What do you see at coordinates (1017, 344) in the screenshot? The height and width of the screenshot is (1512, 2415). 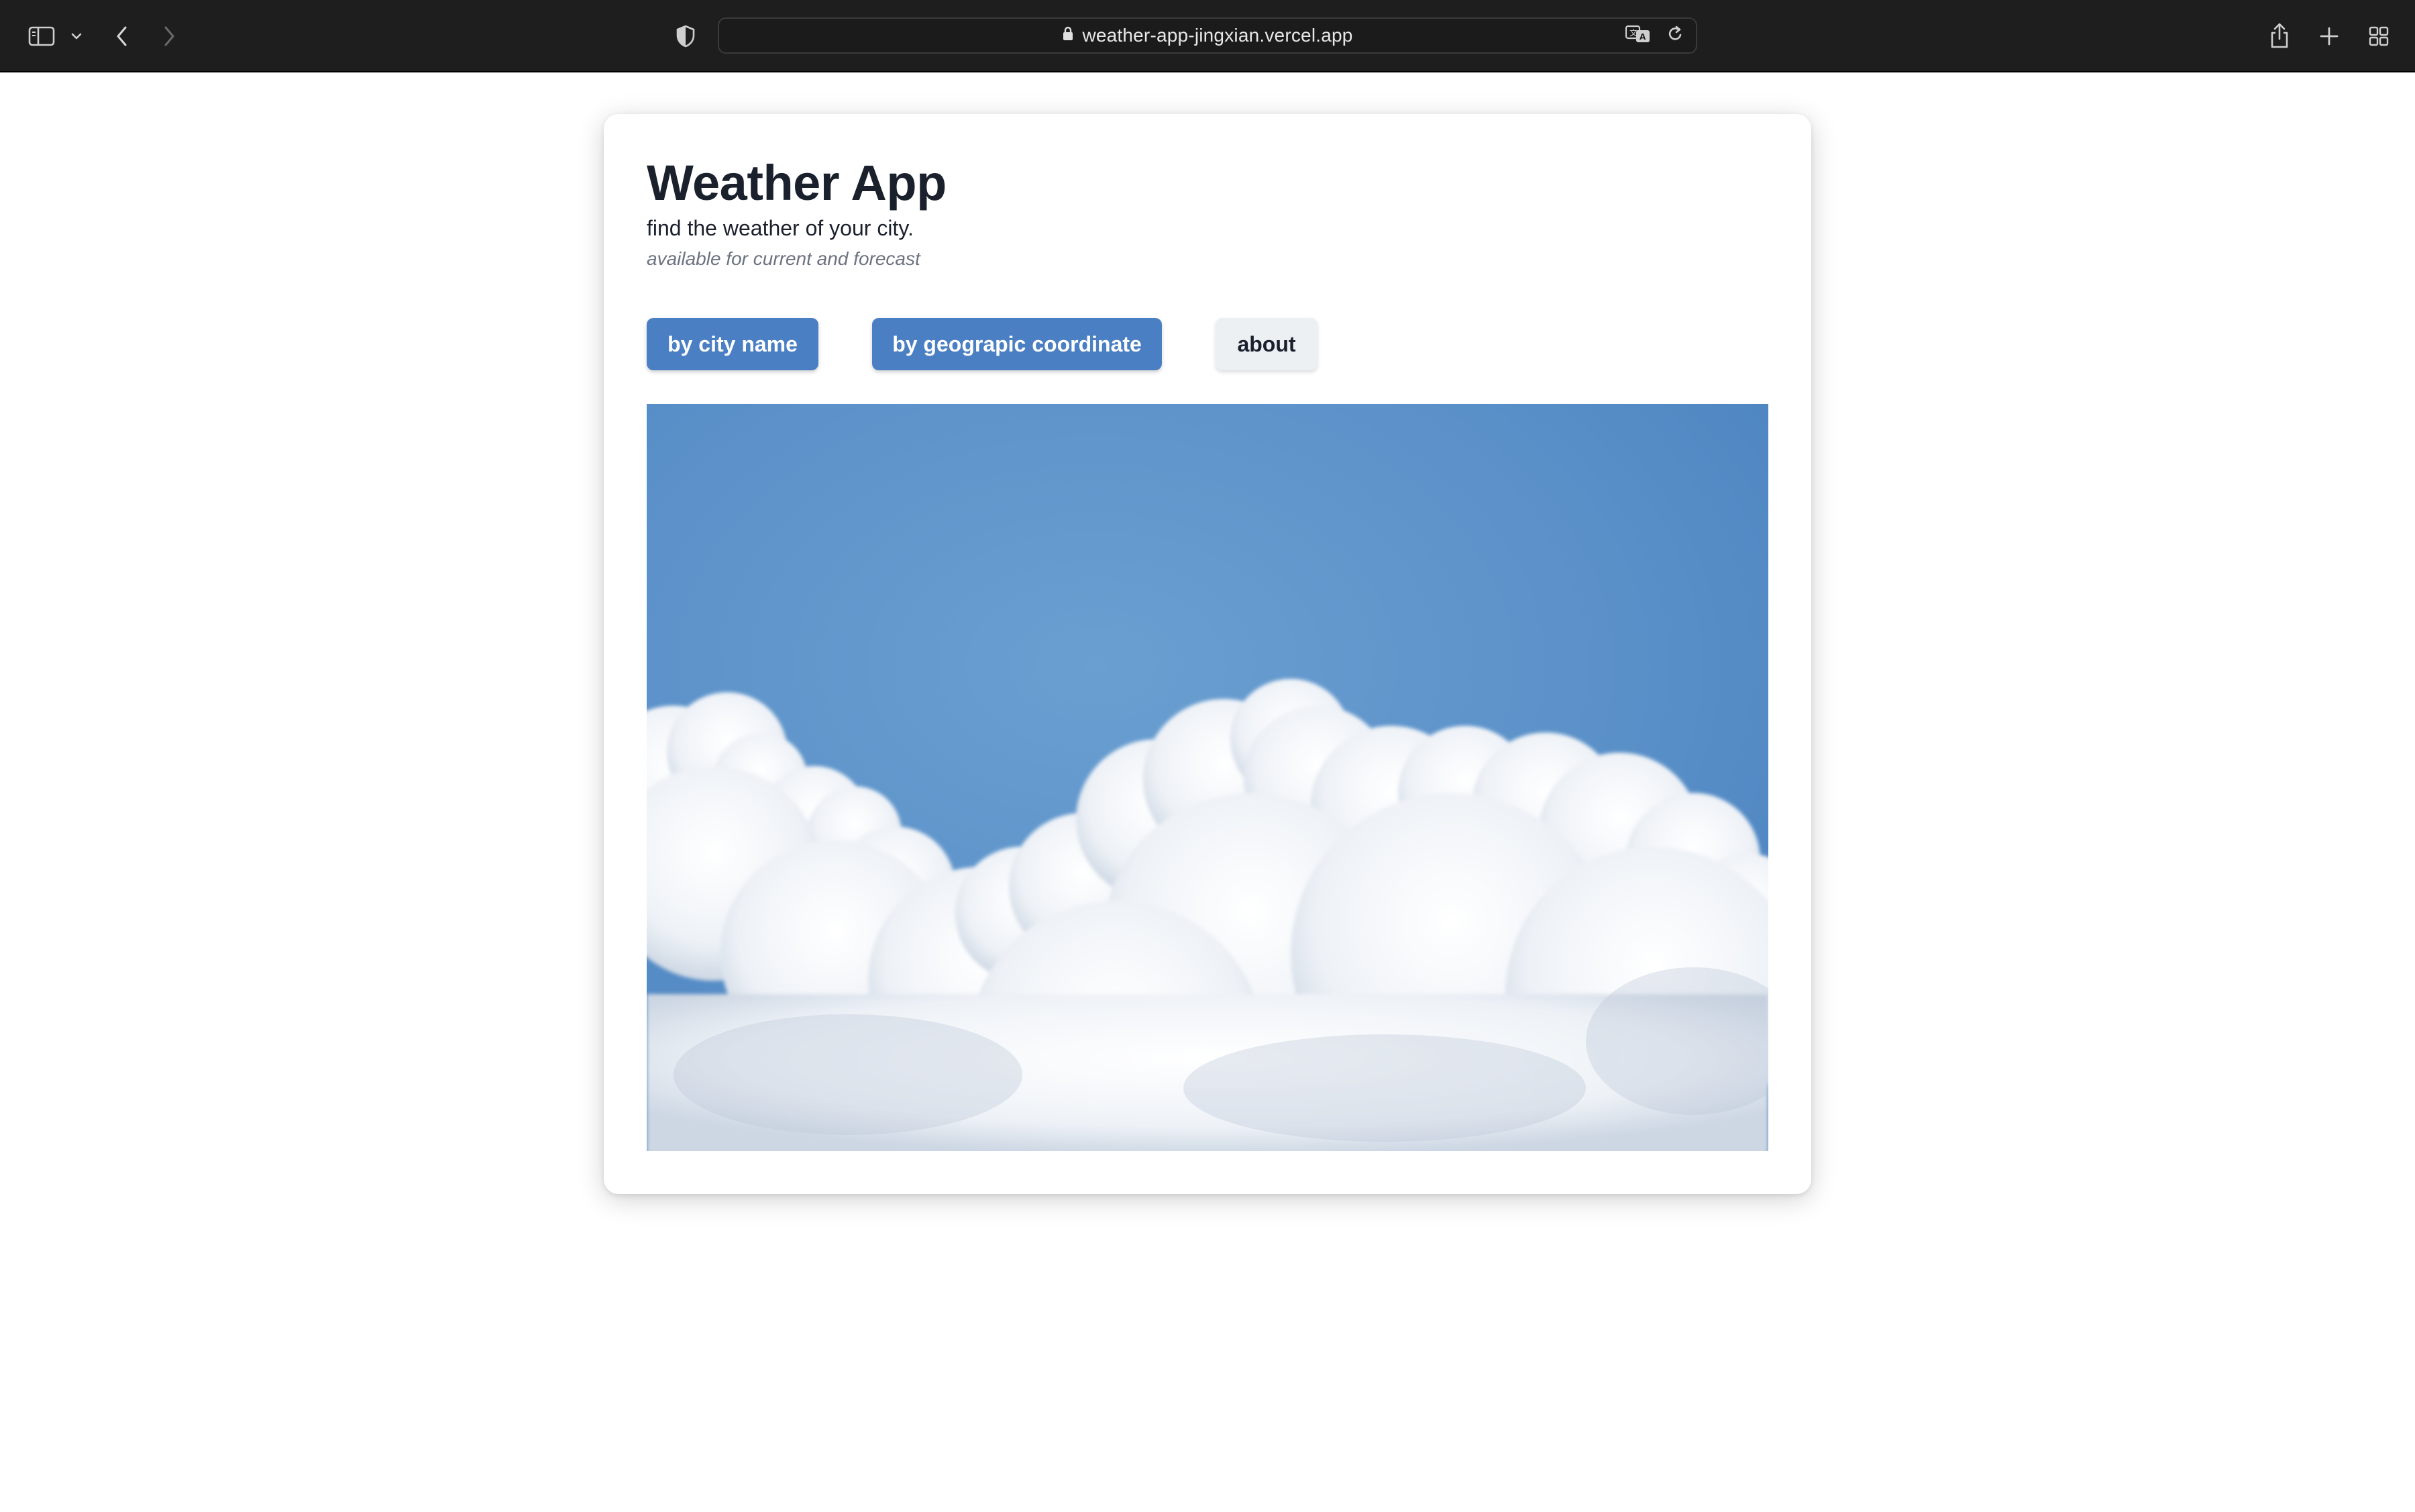 I see `by-coordinate-button: by geograpic coordinate` at bounding box center [1017, 344].